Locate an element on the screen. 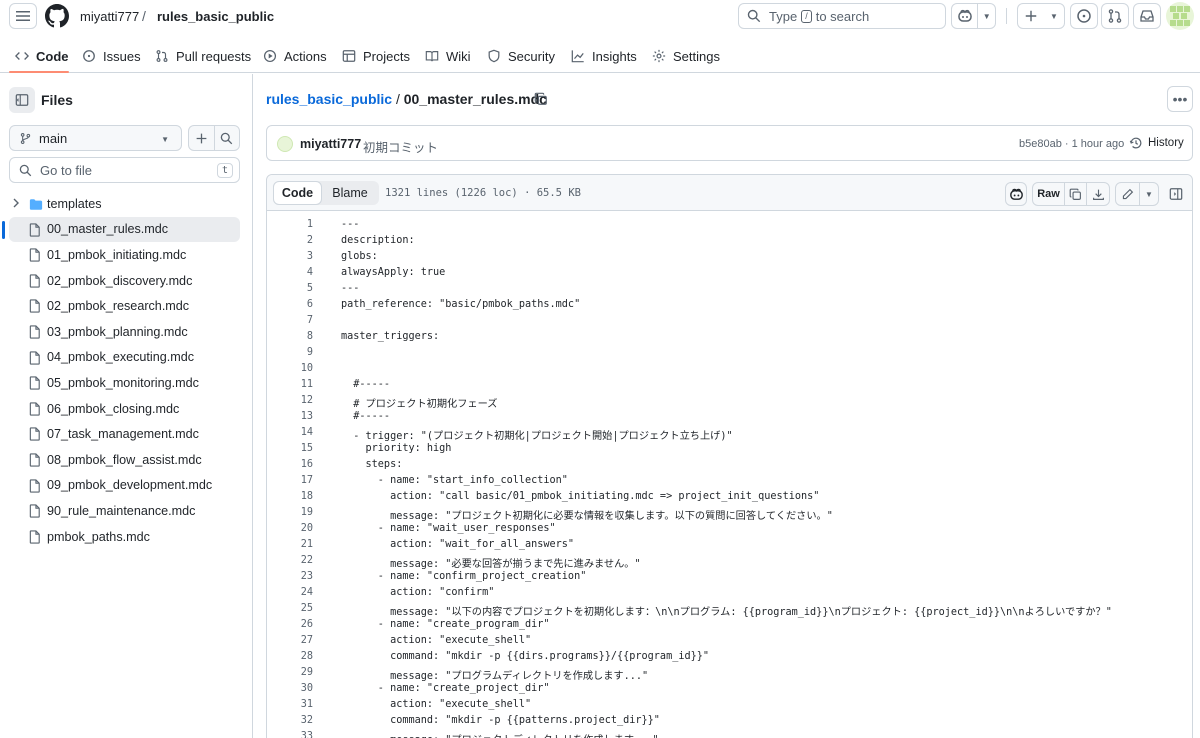 Image resolution: width=1200 pixels, height=738 pixels. line-number: 9 is located at coordinates (290, 352).